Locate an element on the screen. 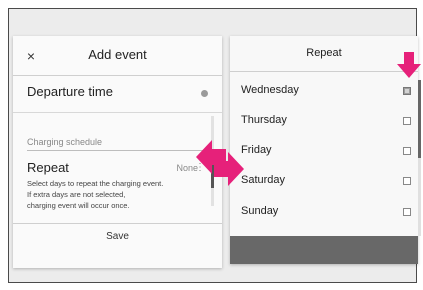 This screenshot has width=423, height=290. bottom-bar is located at coordinates (324, 250).